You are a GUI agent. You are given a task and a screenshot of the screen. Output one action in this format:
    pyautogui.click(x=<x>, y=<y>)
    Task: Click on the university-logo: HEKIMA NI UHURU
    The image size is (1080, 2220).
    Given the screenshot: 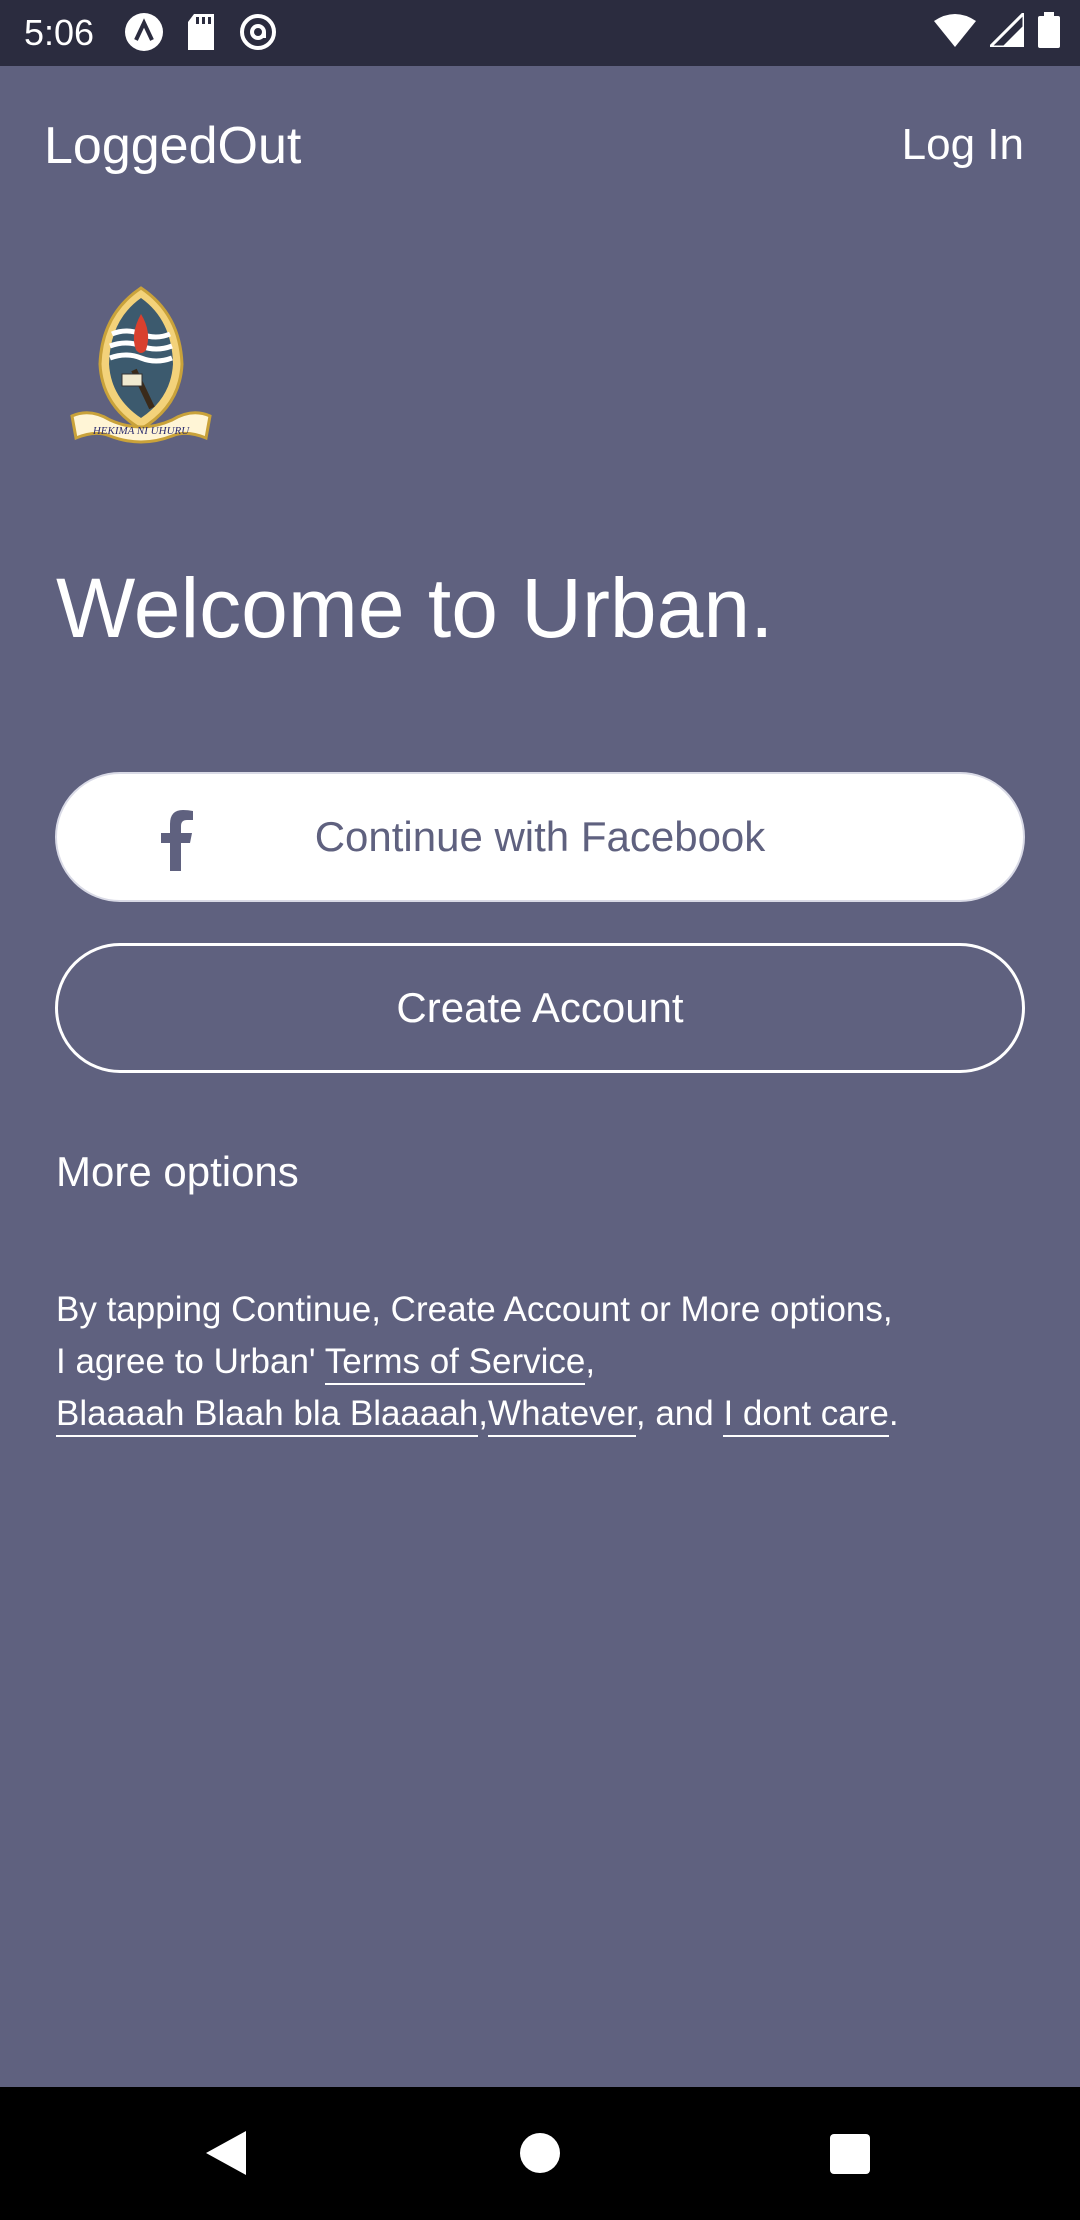 What is the action you would take?
    pyautogui.click(x=141, y=365)
    